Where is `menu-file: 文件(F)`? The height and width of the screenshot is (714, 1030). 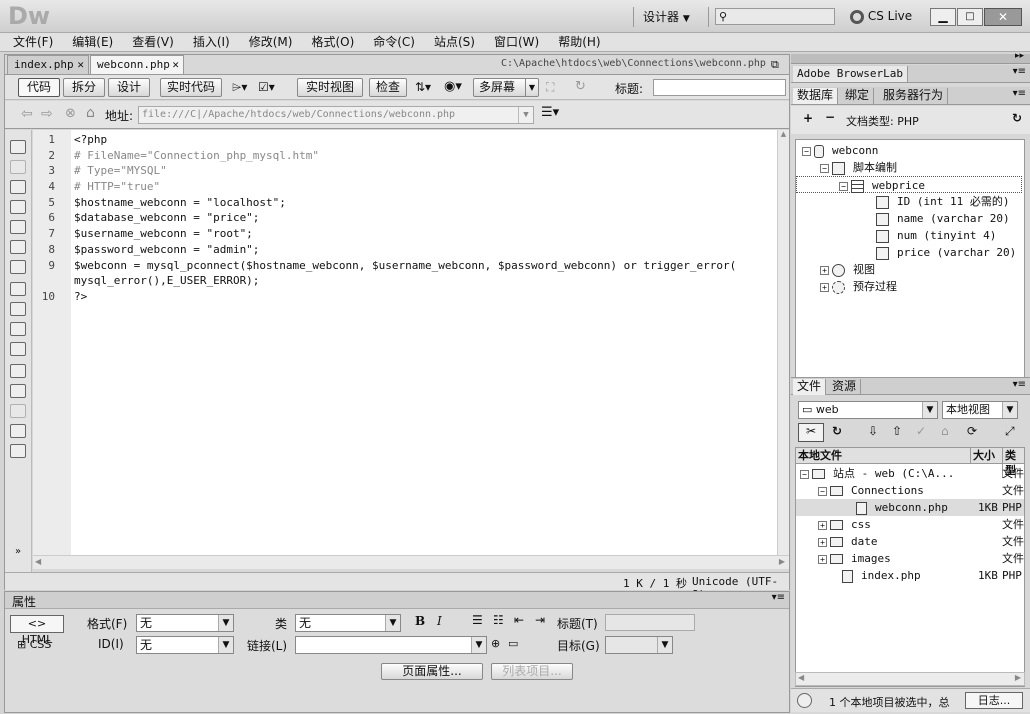 menu-file: 文件(F) is located at coordinates (33, 42).